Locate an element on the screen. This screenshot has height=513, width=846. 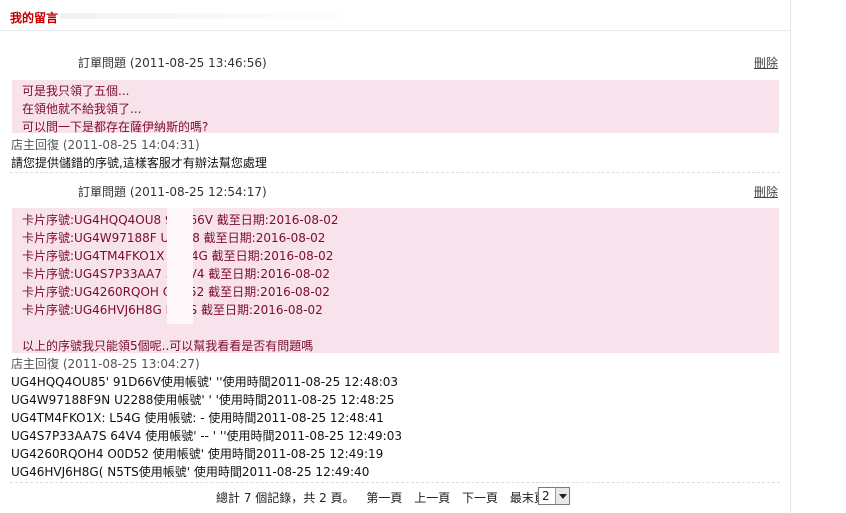
reply-time: (2011-08-25 14:04:31) is located at coordinates (131, 145).